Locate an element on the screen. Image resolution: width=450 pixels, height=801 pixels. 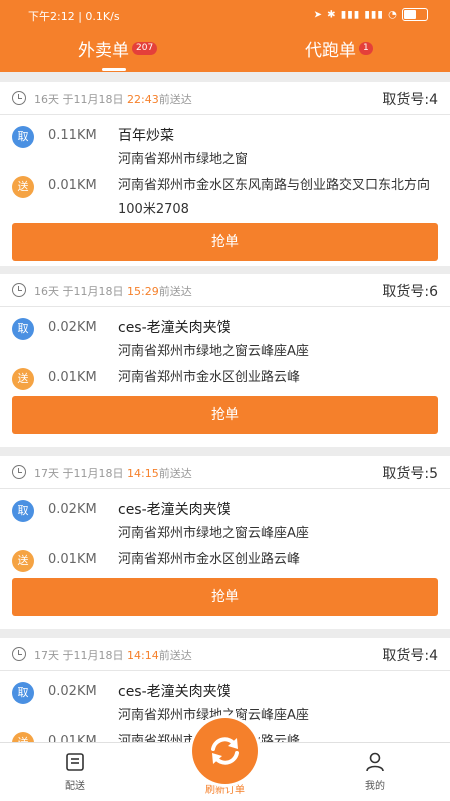
status-time: 下午2:12 | 0.1K/s is located at coordinates (74, 16).